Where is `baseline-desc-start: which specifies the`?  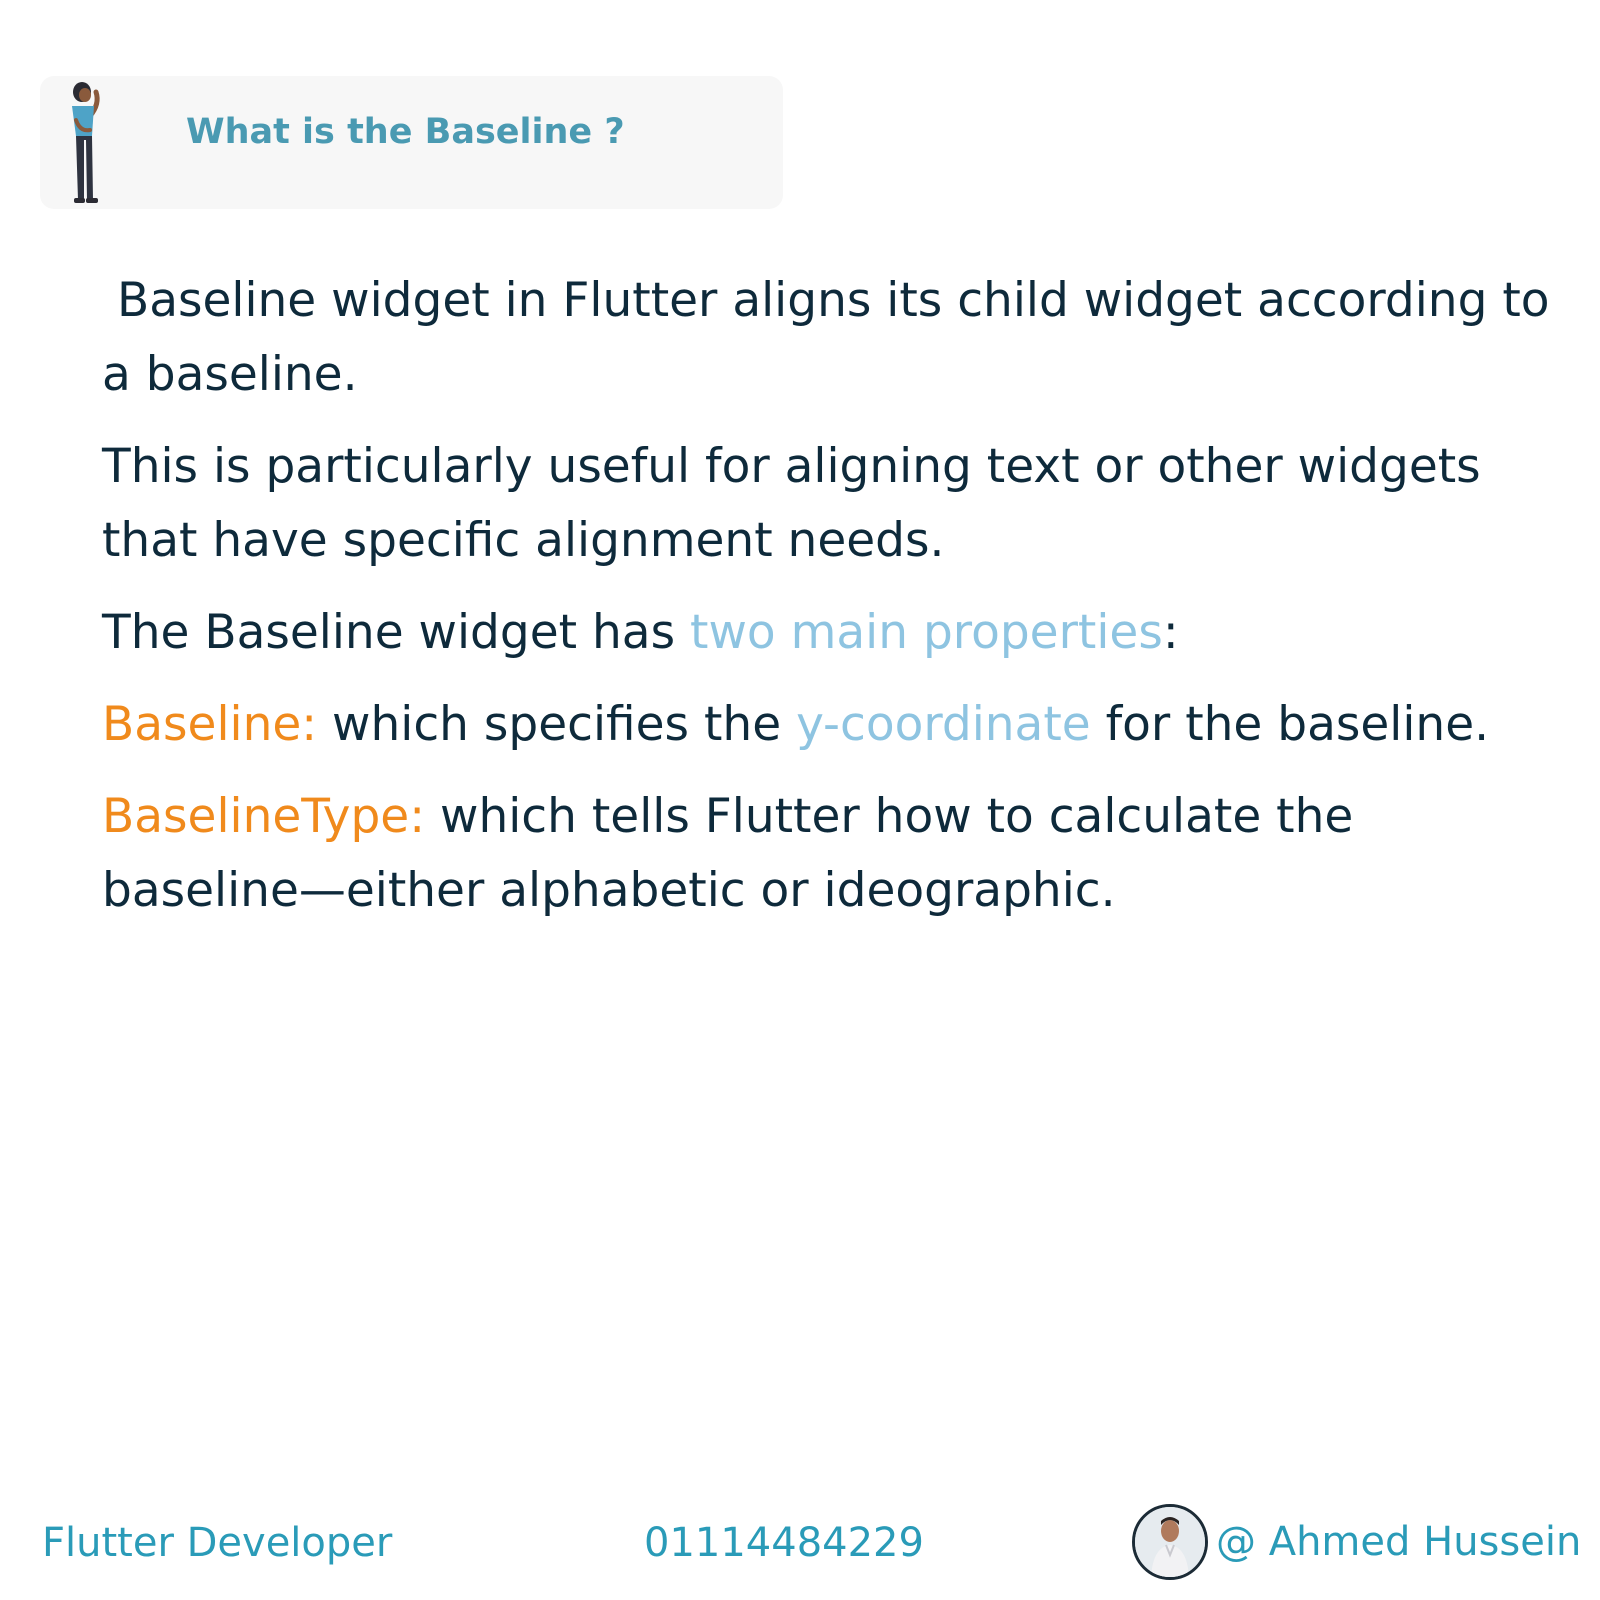
baseline-desc-start: which specifies the is located at coordinates (557, 724).